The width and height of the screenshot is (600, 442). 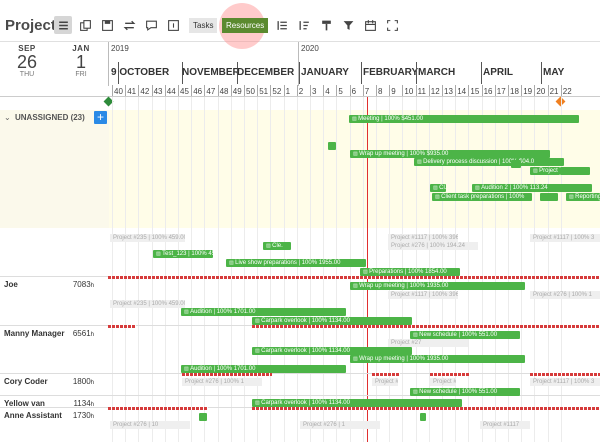 What do you see at coordinates (33, 415) in the screenshot?
I see `resource-name: Anne Assistant` at bounding box center [33, 415].